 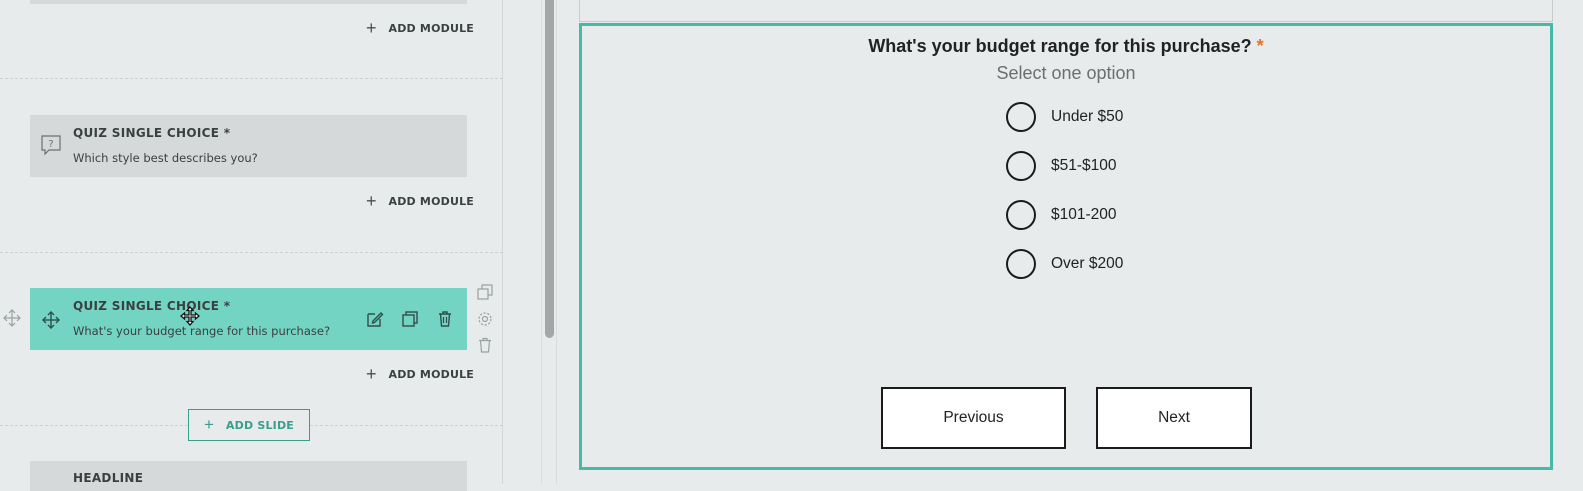 I want to click on move-icon, so click(x=51, y=320).